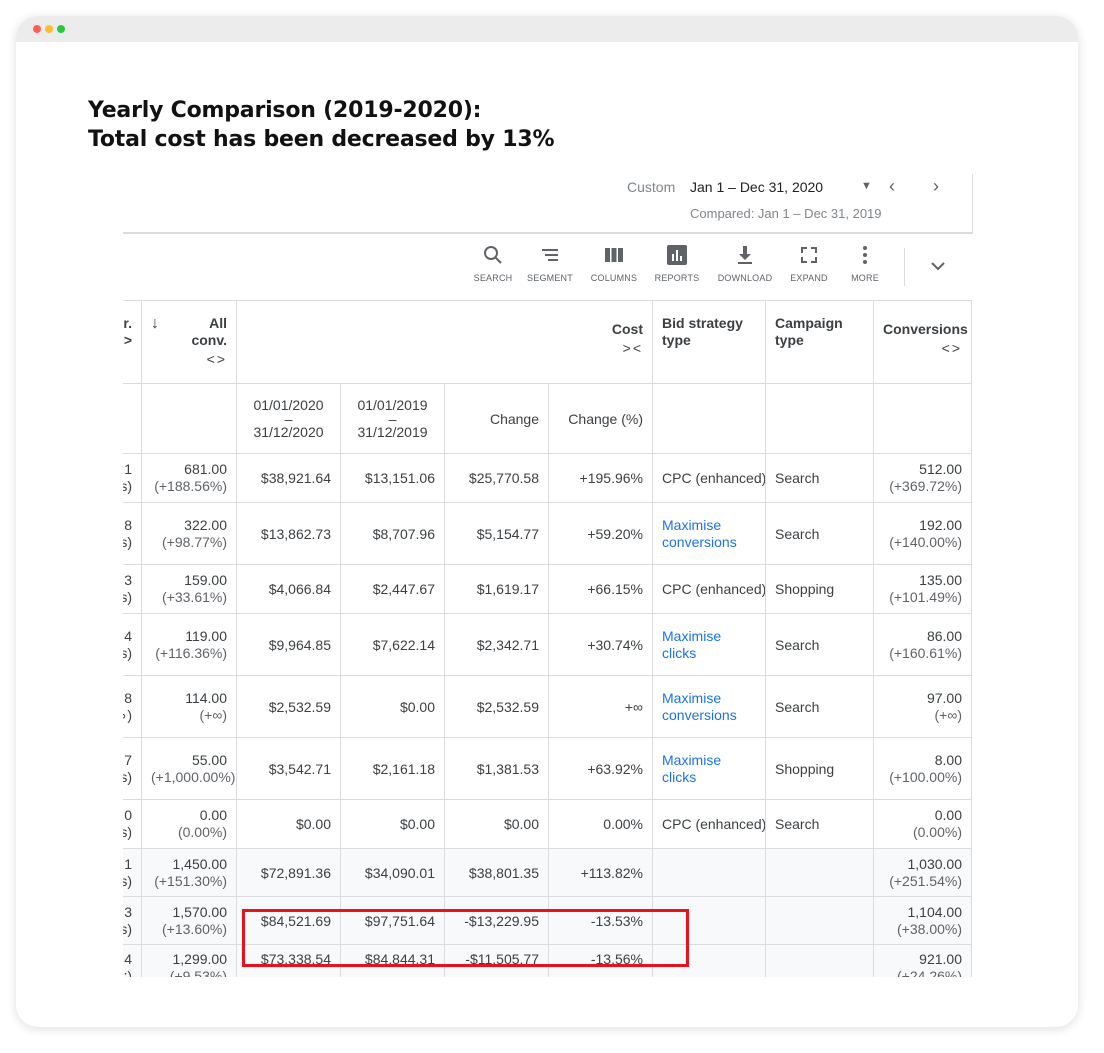 This screenshot has height=1053, width=1104. Describe the element at coordinates (493, 263) in the screenshot. I see `search-button: SEARCH` at that location.